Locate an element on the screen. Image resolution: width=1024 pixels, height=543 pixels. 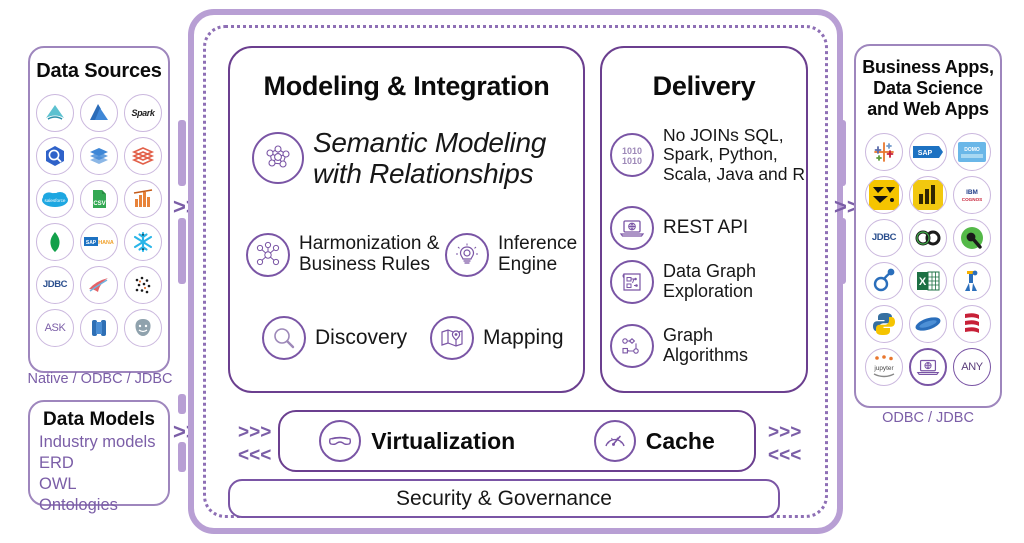
svg-text: CSV is located at coordinates (99, 204).